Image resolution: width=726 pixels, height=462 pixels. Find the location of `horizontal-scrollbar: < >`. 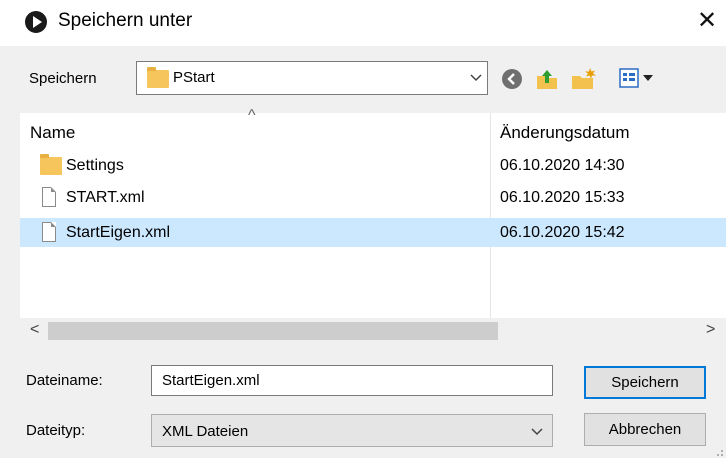

horizontal-scrollbar: < > is located at coordinates (373, 331).